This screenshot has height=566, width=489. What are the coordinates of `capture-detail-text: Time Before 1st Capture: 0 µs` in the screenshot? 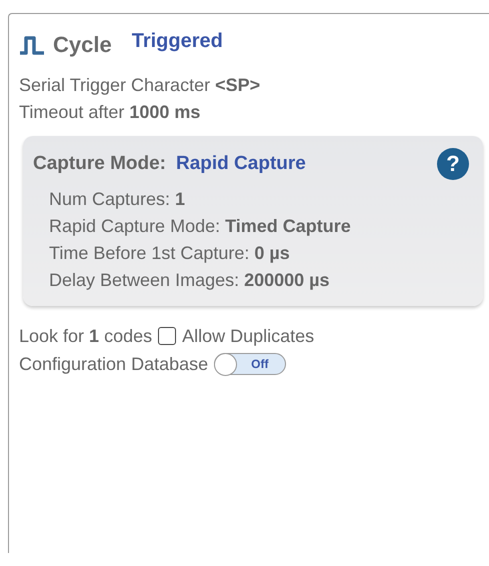 It's located at (170, 253).